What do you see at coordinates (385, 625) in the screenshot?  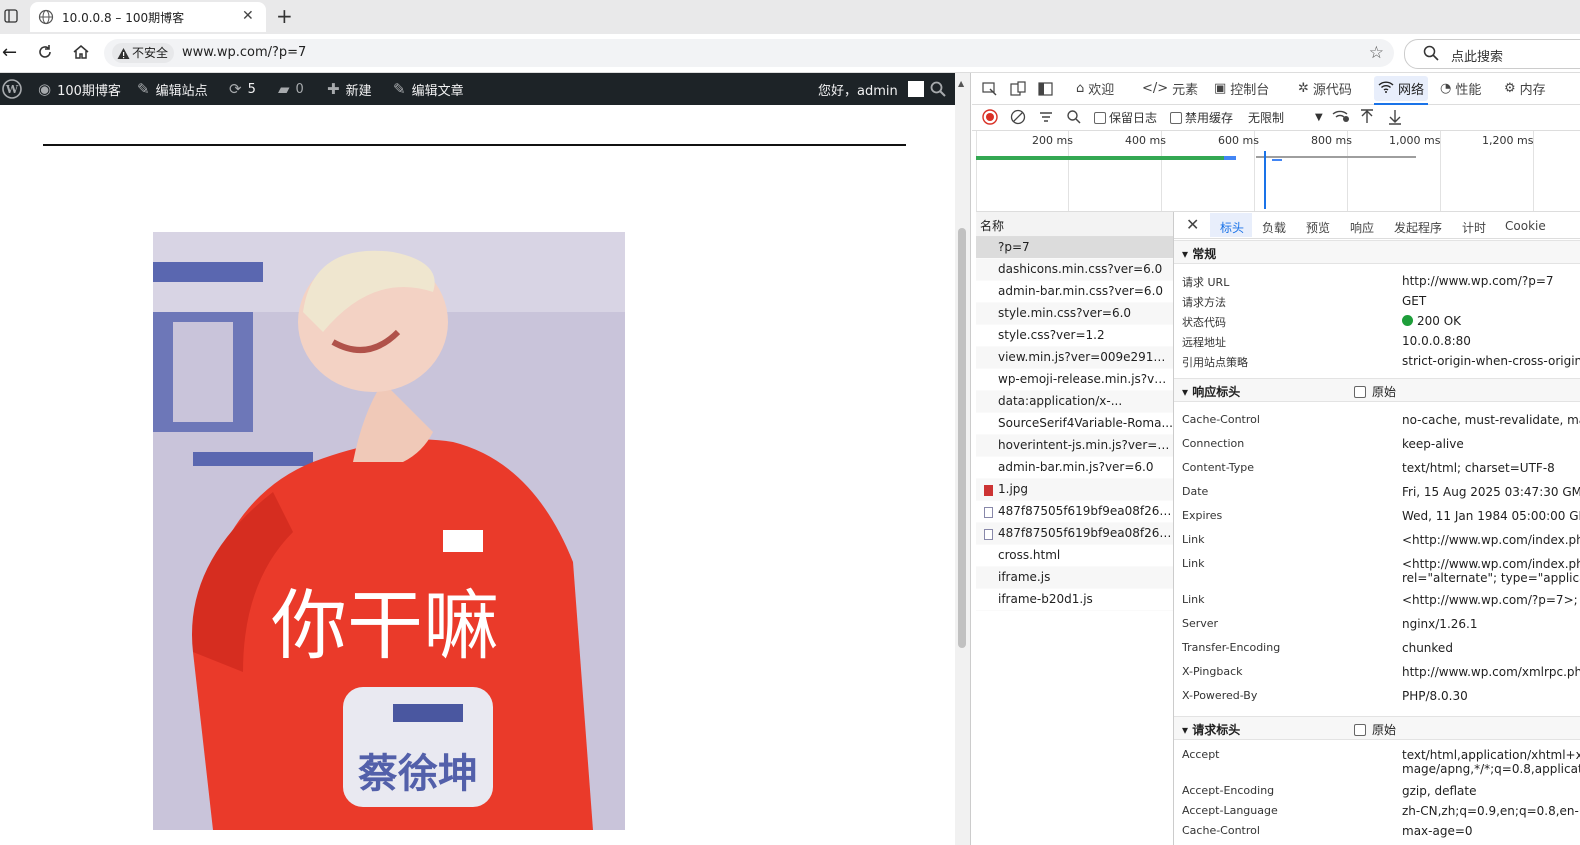 I see `image-caption: 你干嘛` at bounding box center [385, 625].